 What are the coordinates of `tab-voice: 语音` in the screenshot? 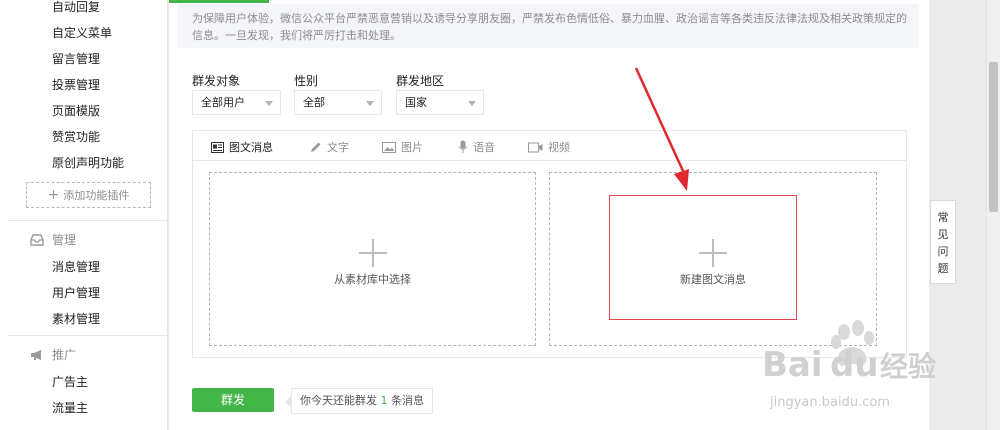 It's located at (476, 147).